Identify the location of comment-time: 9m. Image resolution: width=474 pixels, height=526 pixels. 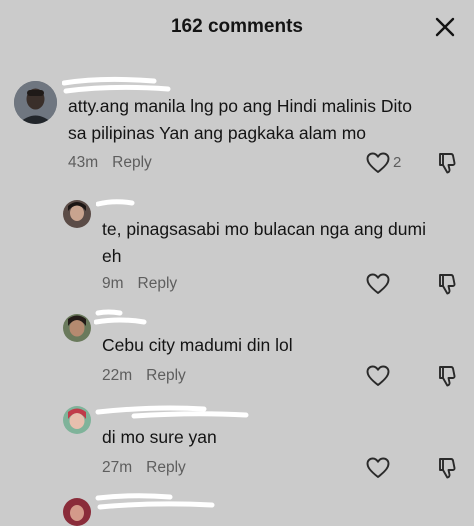
(113, 283).